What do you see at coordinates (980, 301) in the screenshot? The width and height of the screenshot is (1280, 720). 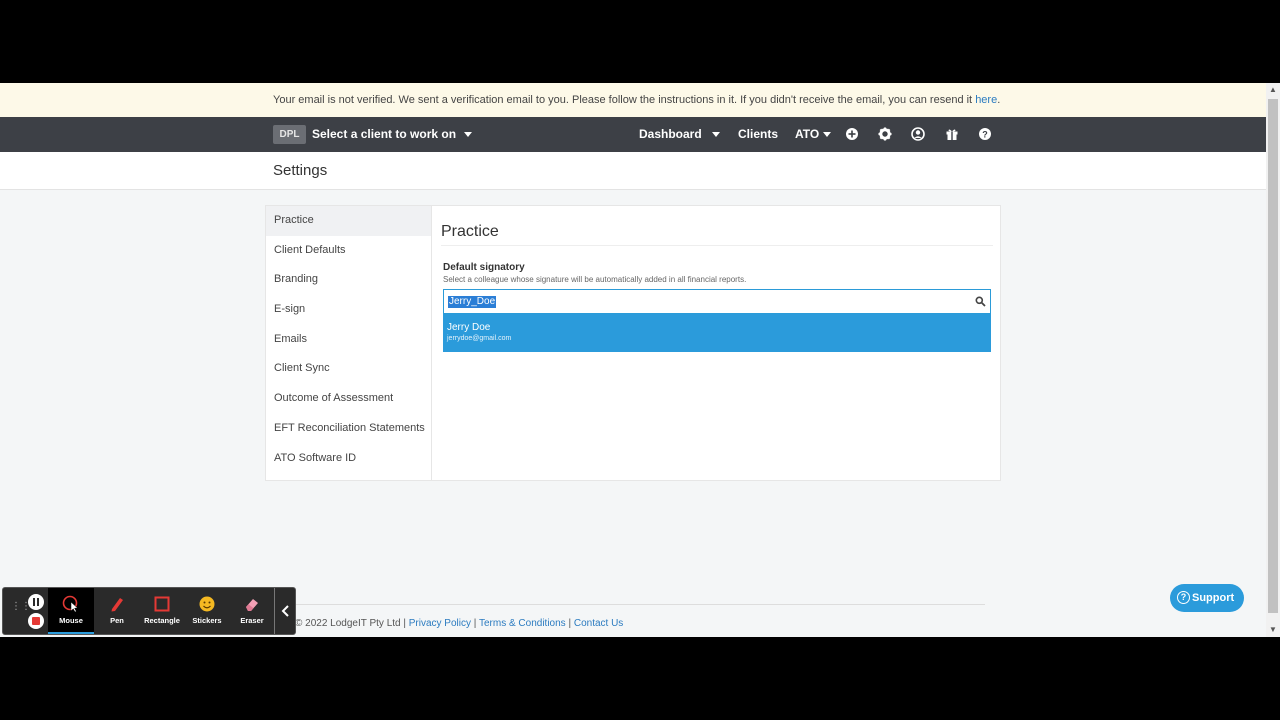 I see `search-icon` at bounding box center [980, 301].